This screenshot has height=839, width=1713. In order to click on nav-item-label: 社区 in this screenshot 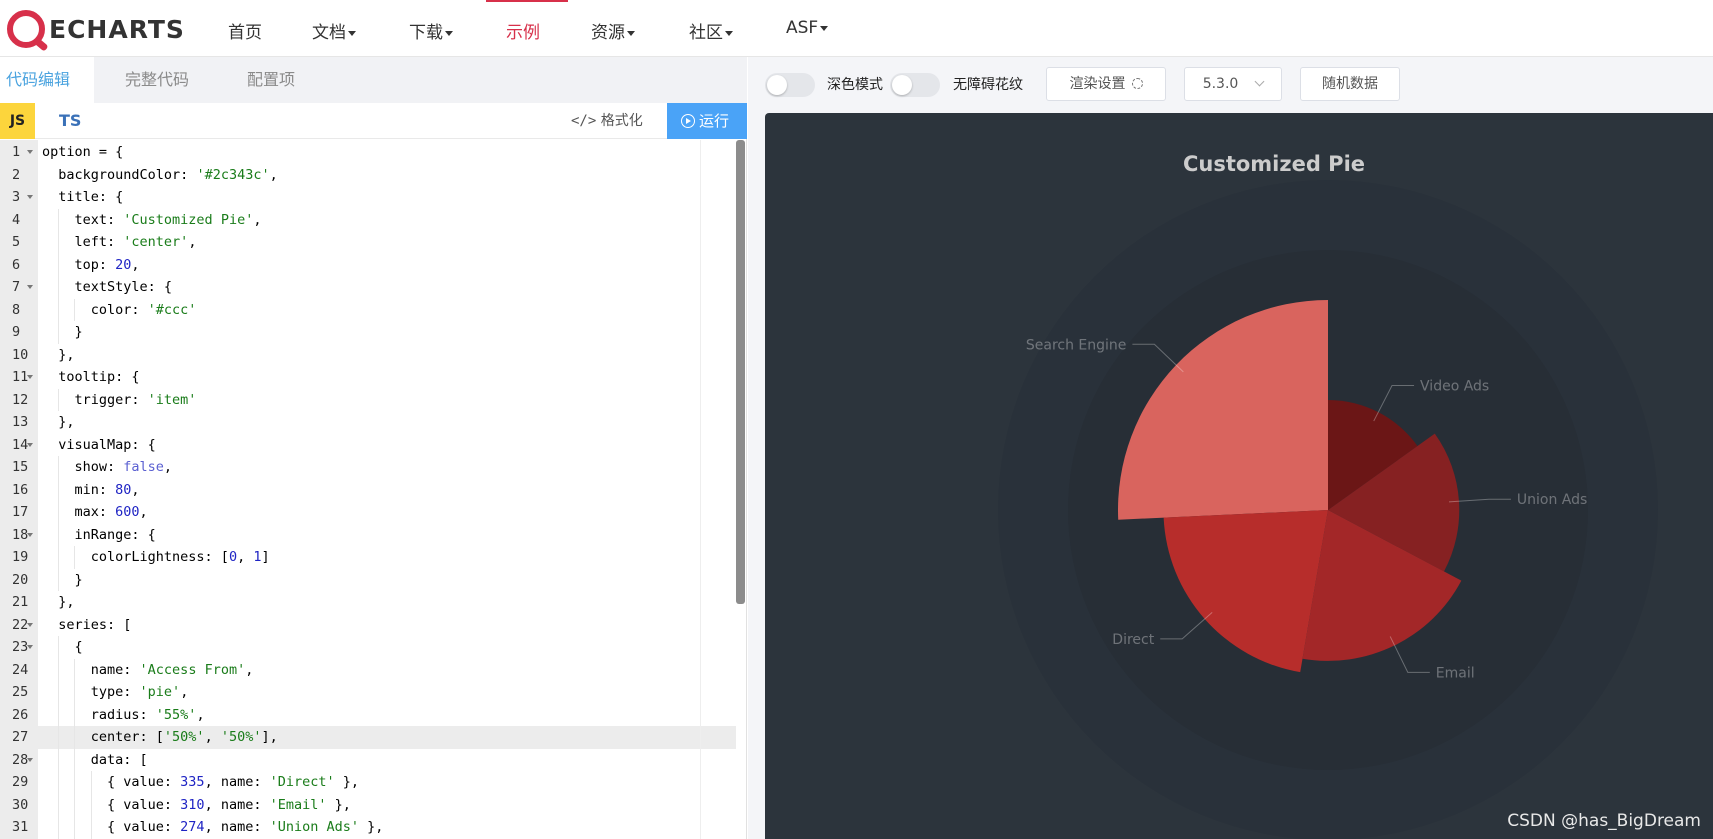, I will do `click(706, 33)`.